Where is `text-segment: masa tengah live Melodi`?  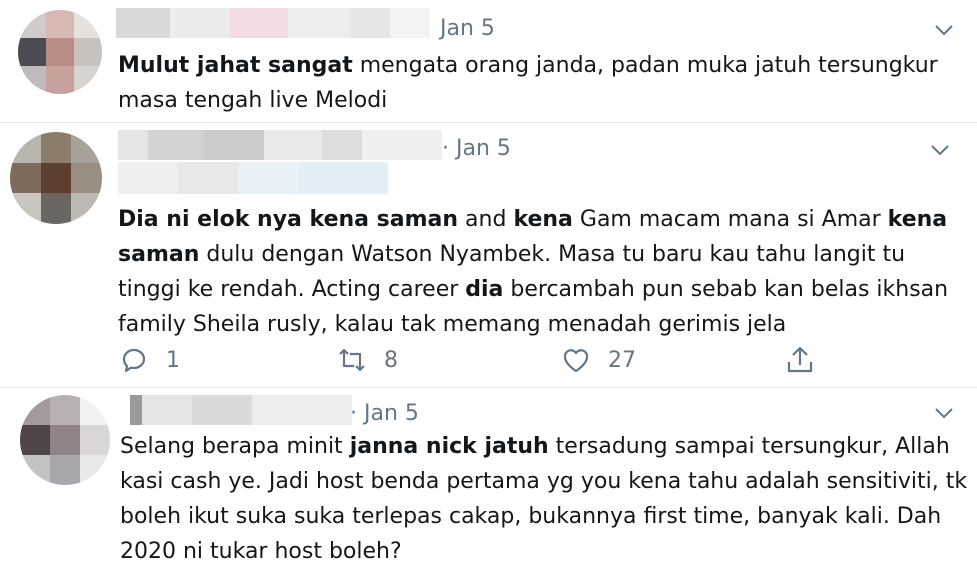 text-segment: masa tengah live Melodi is located at coordinates (253, 100).